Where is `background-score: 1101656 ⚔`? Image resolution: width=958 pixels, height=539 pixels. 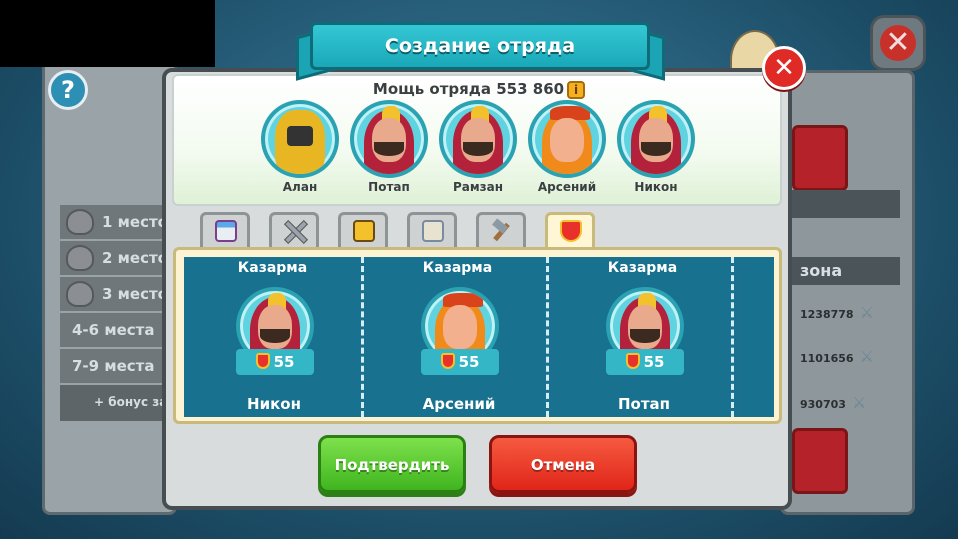
background-score: 1101656 ⚔ is located at coordinates (850, 356).